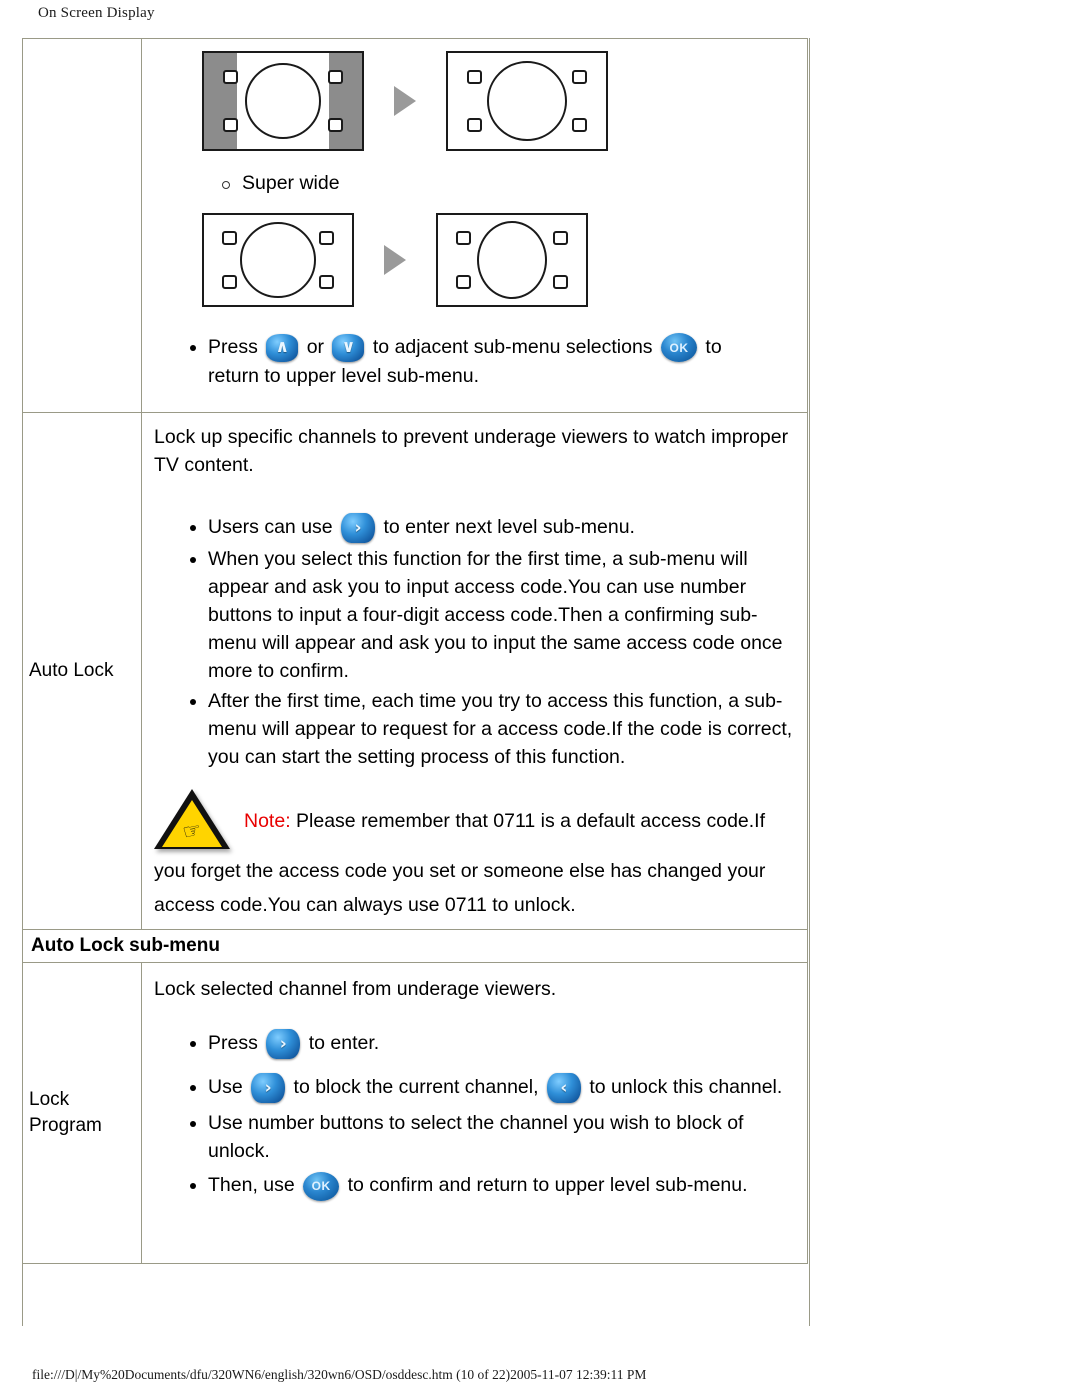 The image size is (1080, 1397). What do you see at coordinates (270, 527) in the screenshot?
I see `bullet-pre-text: Users can use` at bounding box center [270, 527].